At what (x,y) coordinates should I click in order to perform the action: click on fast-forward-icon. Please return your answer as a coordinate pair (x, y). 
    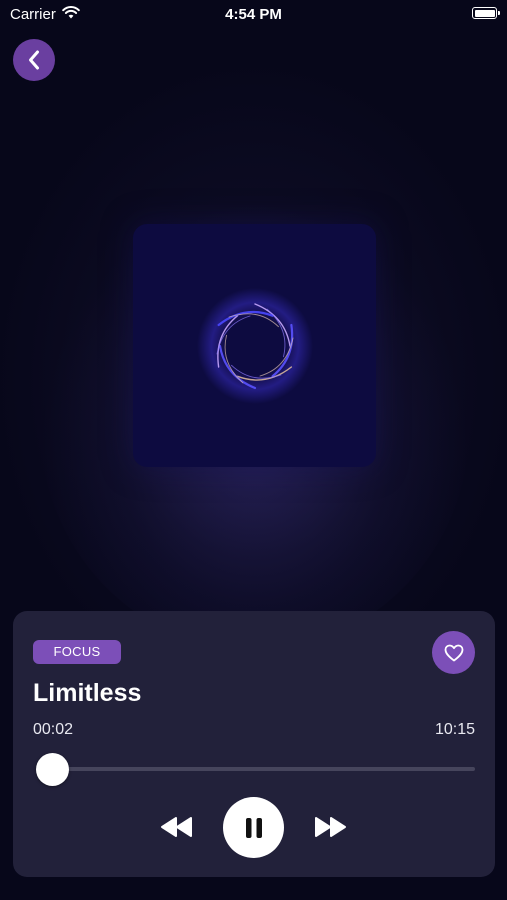
    Looking at the image, I should click on (330, 827).